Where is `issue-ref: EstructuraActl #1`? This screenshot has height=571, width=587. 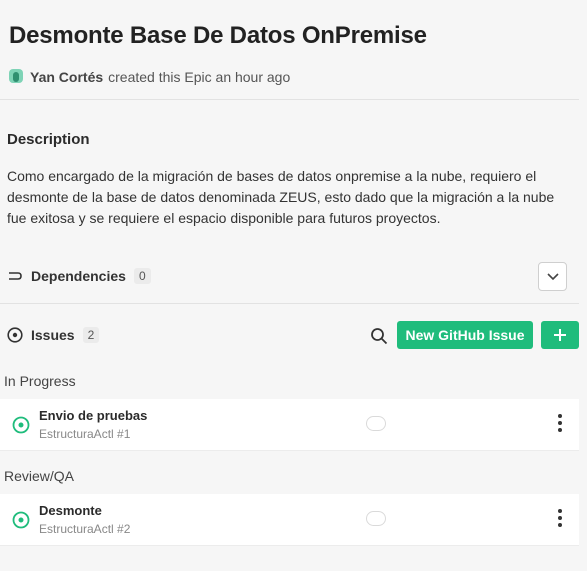
issue-ref: EstructuraActl #1 is located at coordinates (85, 434).